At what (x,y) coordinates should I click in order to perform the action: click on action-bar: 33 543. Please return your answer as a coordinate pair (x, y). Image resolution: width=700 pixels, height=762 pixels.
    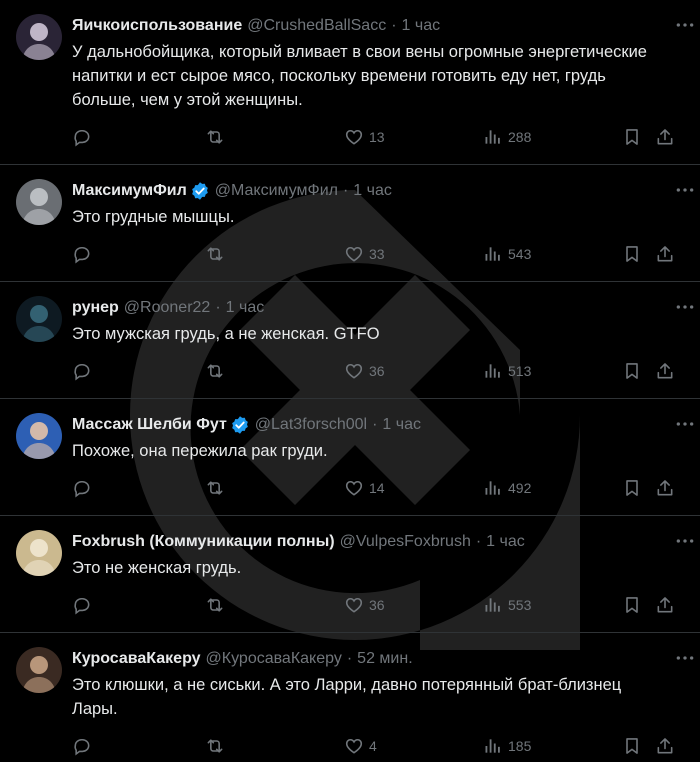
    Looking at the image, I should click on (378, 254).